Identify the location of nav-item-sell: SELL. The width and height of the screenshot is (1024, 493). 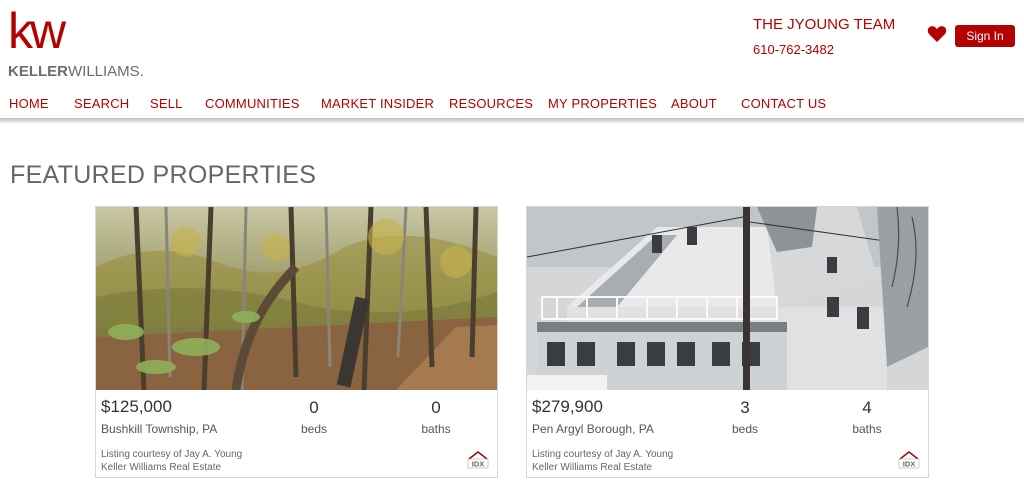
(166, 104).